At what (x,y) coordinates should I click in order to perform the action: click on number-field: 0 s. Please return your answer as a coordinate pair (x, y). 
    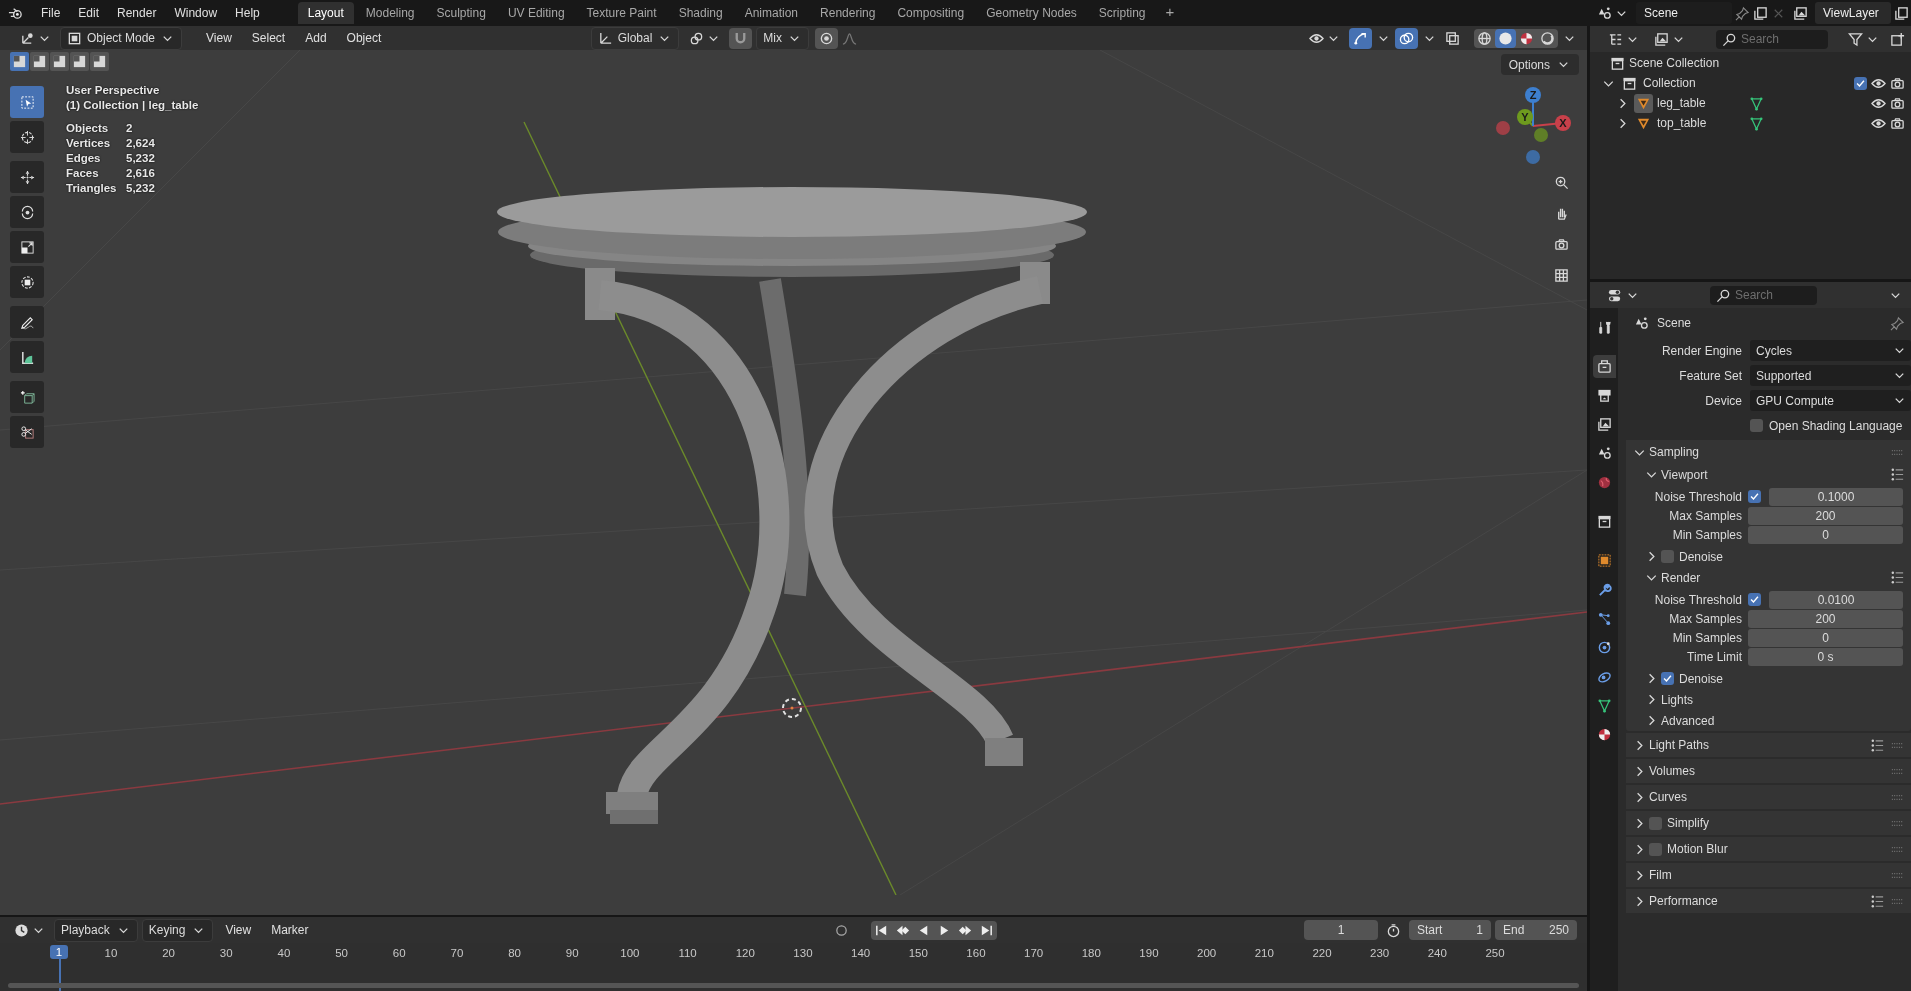
    Looking at the image, I should click on (1825, 656).